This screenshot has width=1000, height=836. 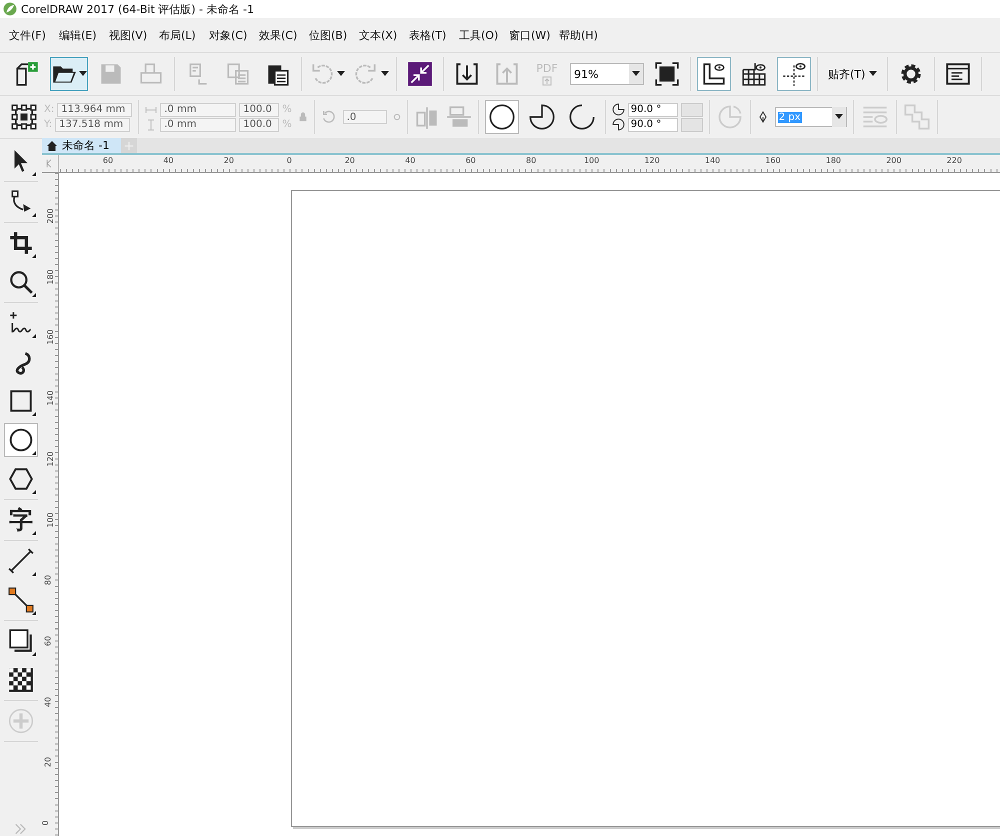 What do you see at coordinates (467, 74) in the screenshot?
I see `import-icon` at bounding box center [467, 74].